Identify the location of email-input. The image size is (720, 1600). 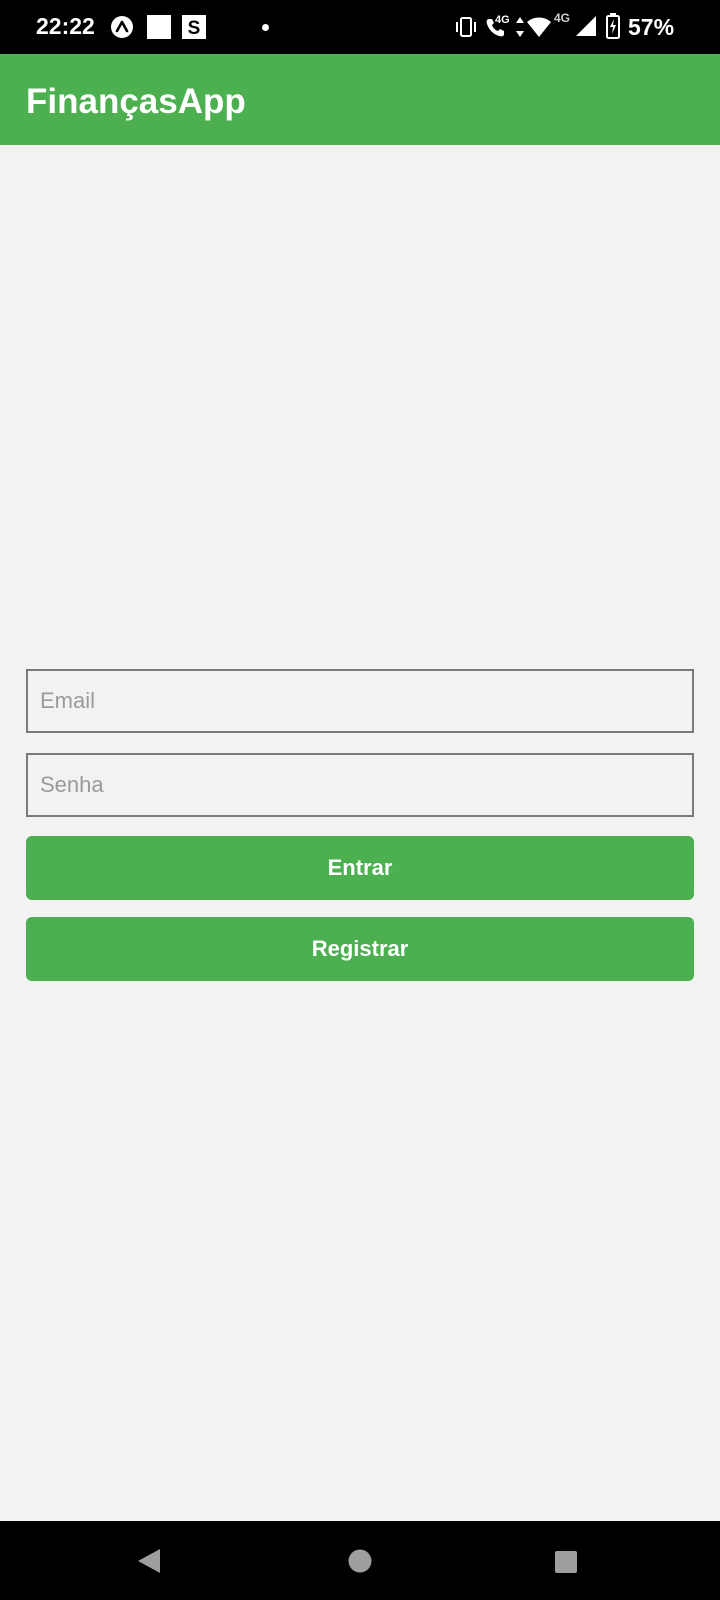
(360, 701).